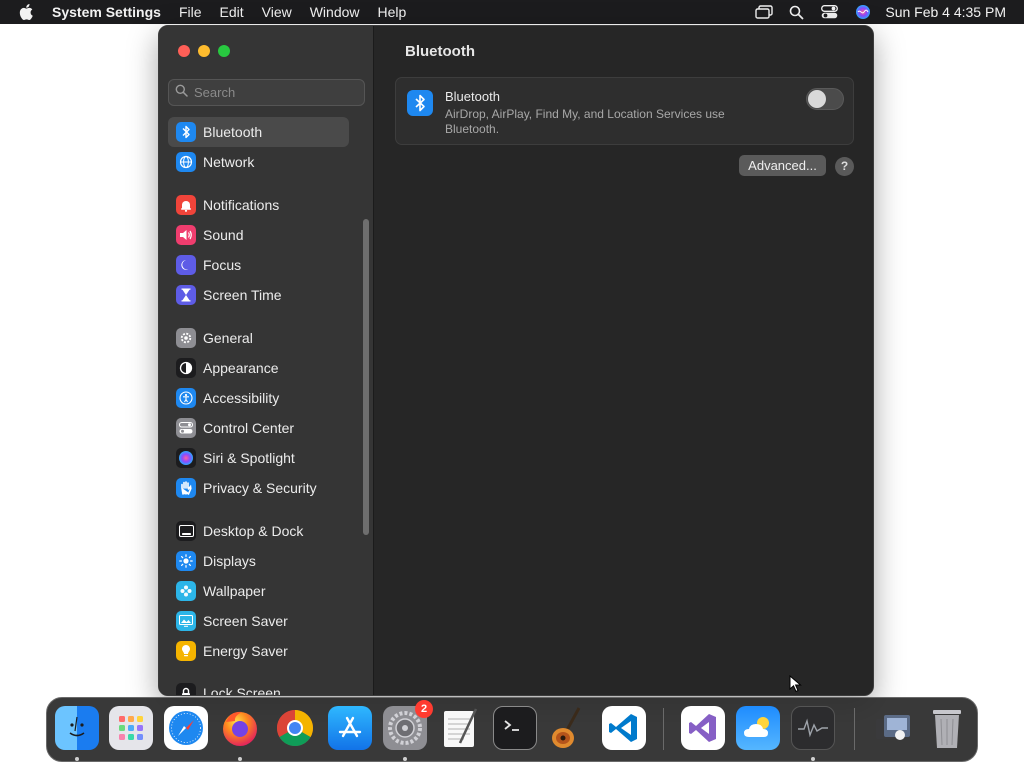 This screenshot has height=768, width=1024. I want to click on sidebar-item-label: Displays, so click(229, 561).